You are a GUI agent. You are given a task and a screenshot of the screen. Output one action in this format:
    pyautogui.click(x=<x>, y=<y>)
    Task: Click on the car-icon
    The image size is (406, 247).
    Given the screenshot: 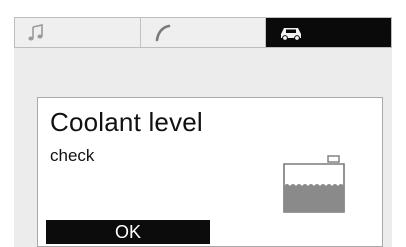 What is the action you would take?
    pyautogui.click(x=291, y=34)
    